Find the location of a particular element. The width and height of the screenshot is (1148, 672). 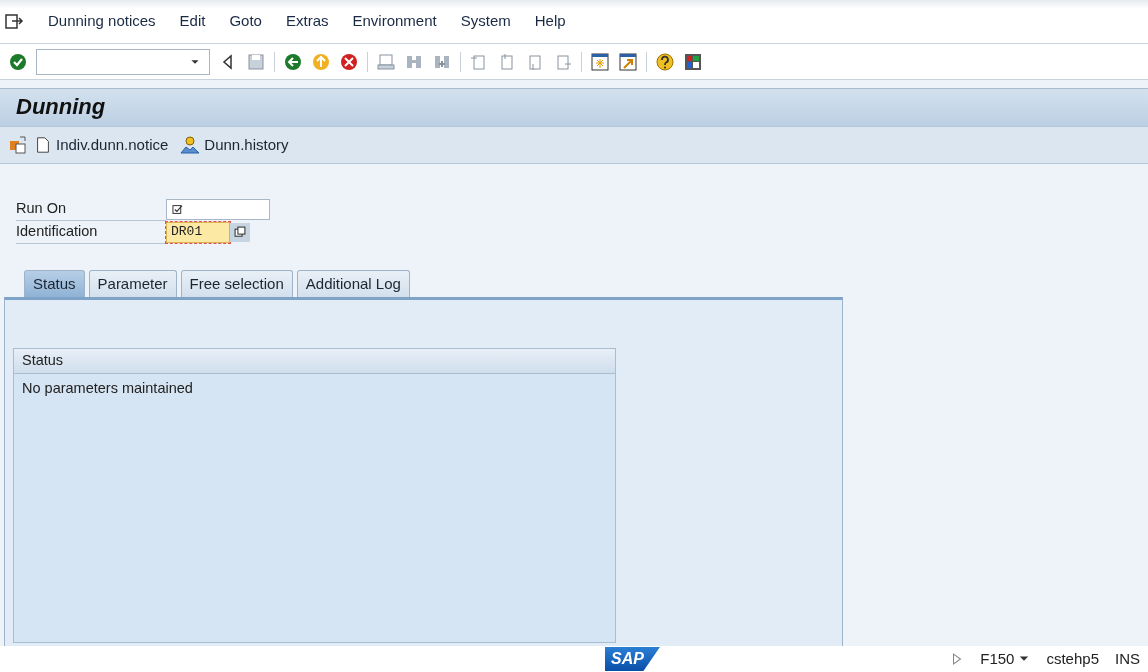

menu-item: System is located at coordinates (485, 21).